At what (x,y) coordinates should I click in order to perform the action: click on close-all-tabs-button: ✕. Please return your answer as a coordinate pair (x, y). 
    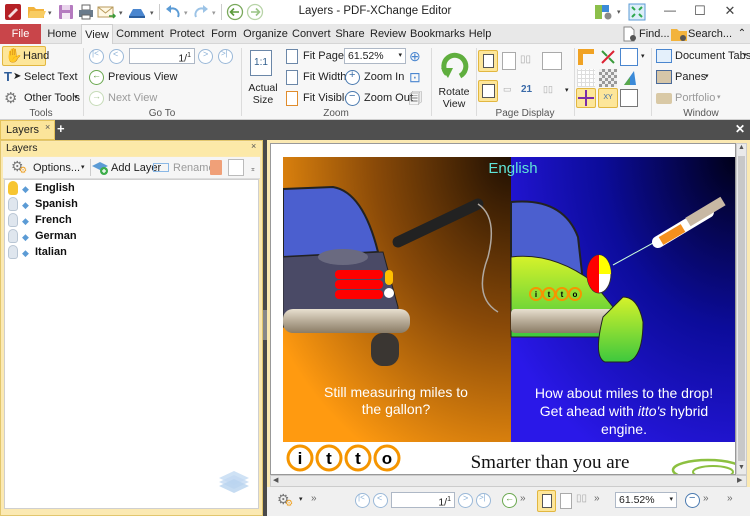
    Looking at the image, I should click on (740, 129).